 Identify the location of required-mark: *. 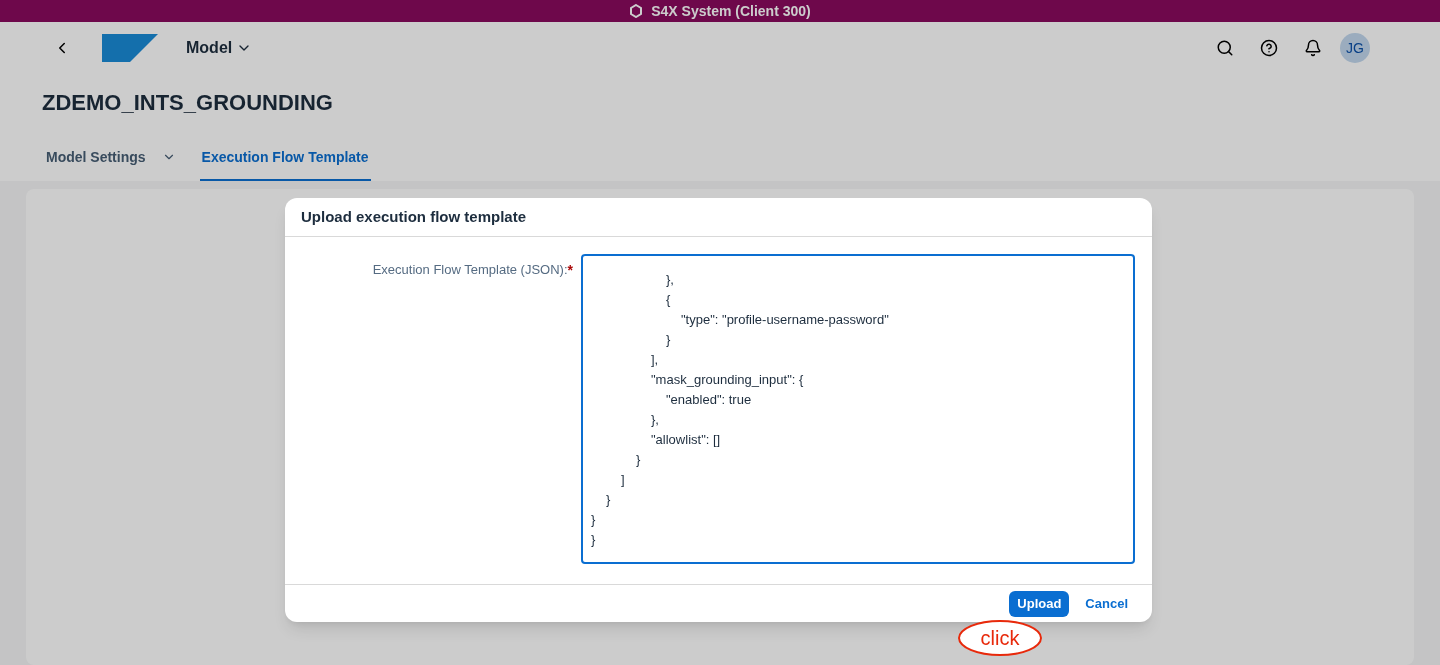
(570, 270).